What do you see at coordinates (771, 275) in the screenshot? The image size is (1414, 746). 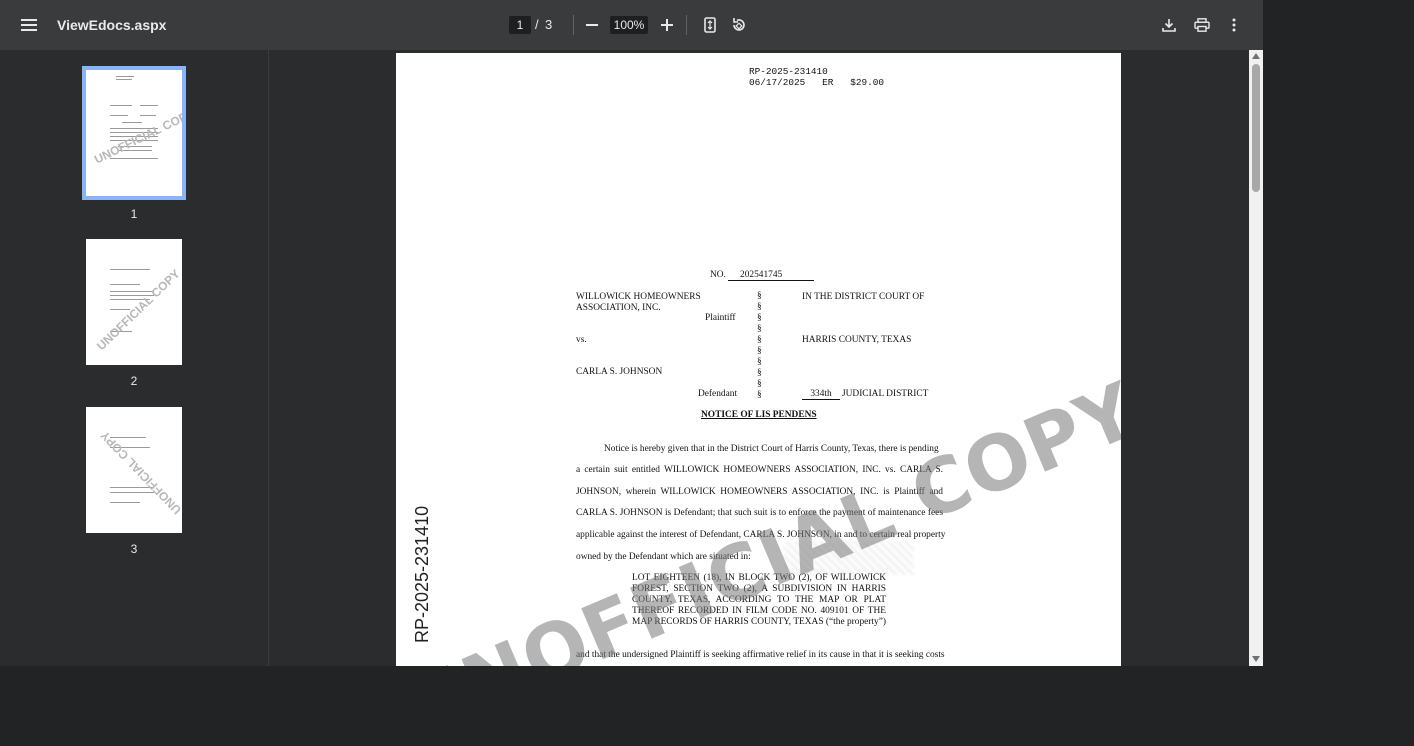 I see `case-number: 202541745` at bounding box center [771, 275].